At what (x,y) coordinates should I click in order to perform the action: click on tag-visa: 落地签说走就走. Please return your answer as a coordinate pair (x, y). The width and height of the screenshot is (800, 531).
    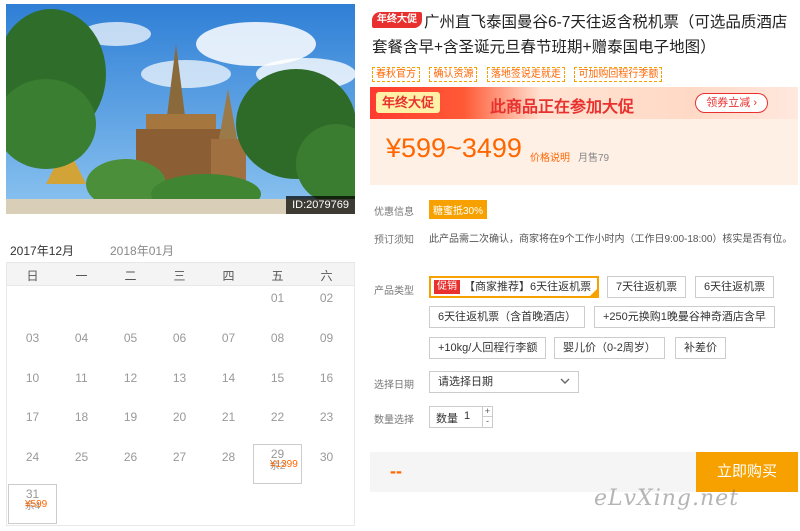
    Looking at the image, I should click on (525, 74).